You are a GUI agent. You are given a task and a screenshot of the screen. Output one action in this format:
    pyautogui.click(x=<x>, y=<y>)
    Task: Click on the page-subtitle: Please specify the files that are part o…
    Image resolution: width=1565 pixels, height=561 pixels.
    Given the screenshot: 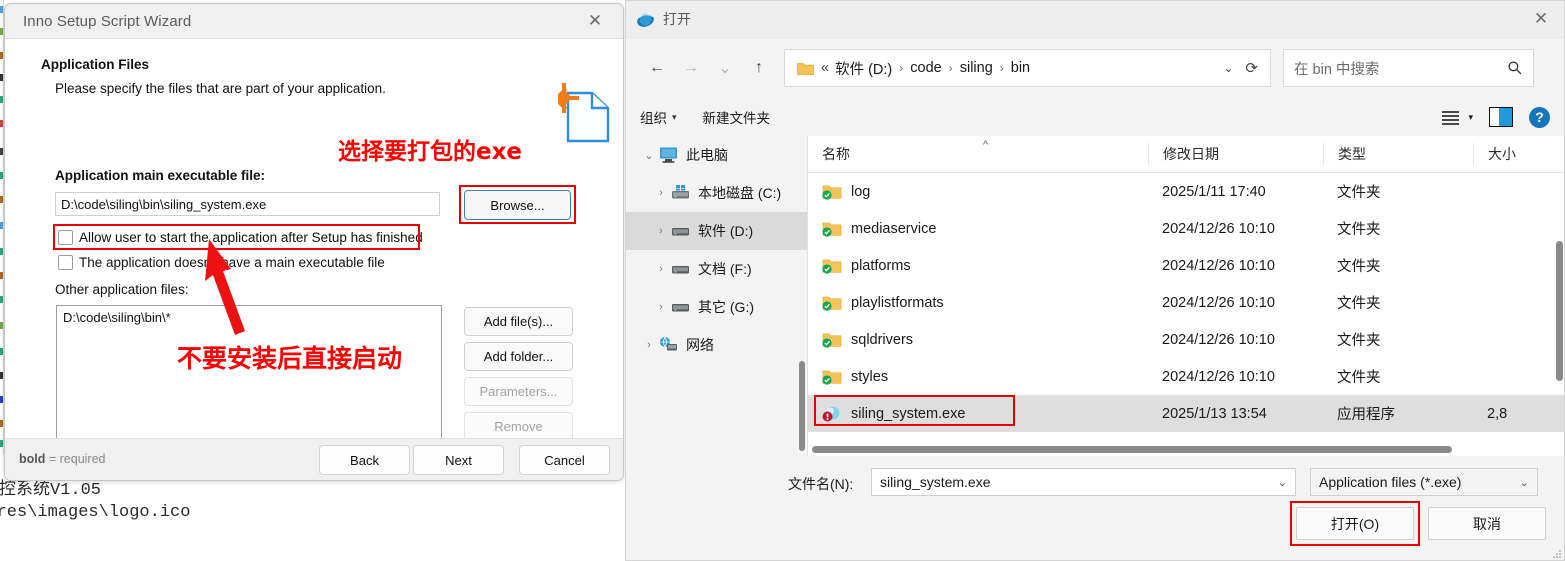 What is the action you would take?
    pyautogui.click(x=220, y=88)
    